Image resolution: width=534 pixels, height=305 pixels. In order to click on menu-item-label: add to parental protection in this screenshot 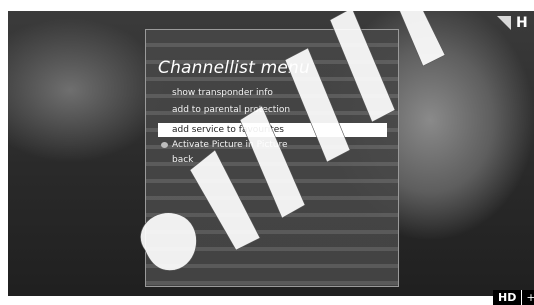, I will do `click(231, 110)`.